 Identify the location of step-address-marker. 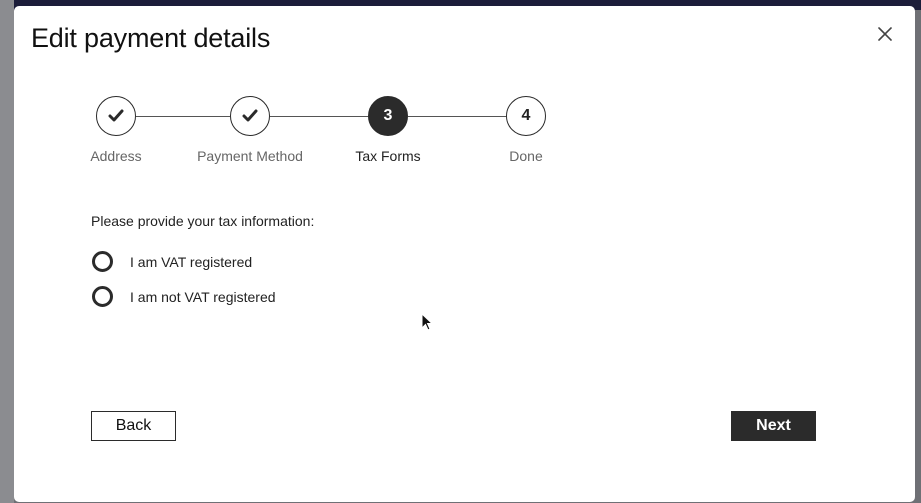
(116, 116).